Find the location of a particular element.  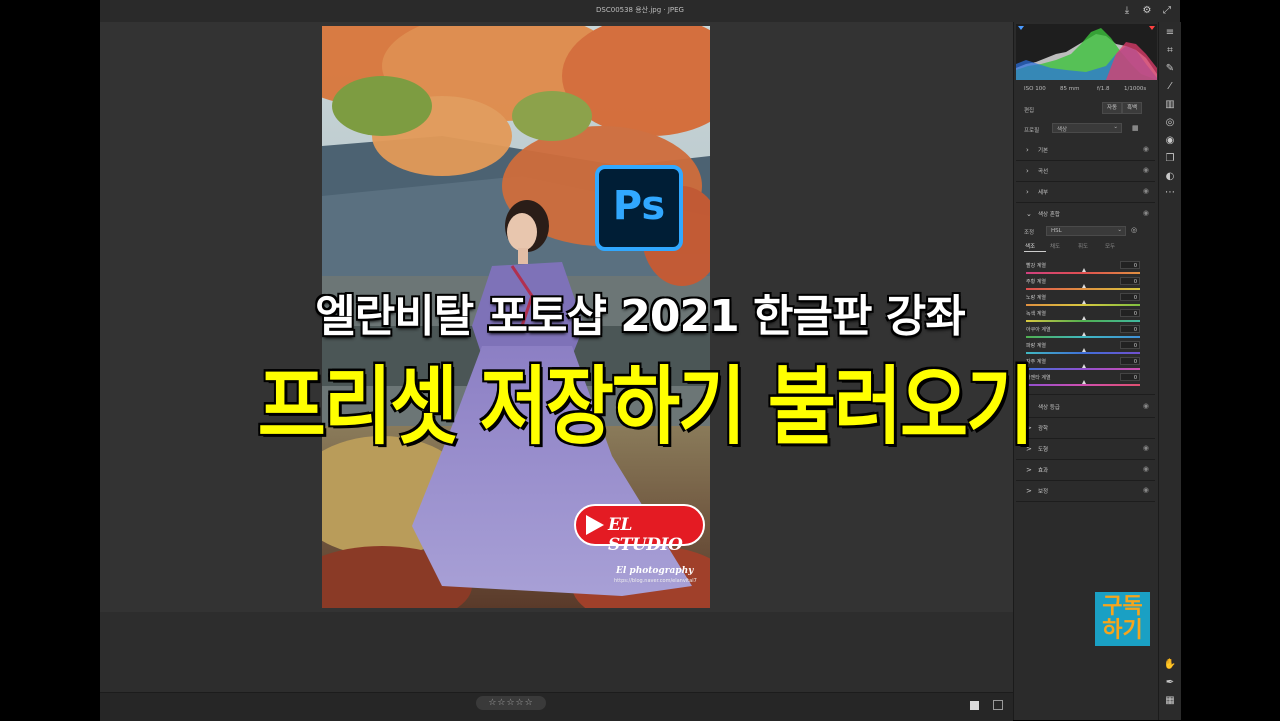

save-icon: ⤓ is located at coordinates (1127, 11).